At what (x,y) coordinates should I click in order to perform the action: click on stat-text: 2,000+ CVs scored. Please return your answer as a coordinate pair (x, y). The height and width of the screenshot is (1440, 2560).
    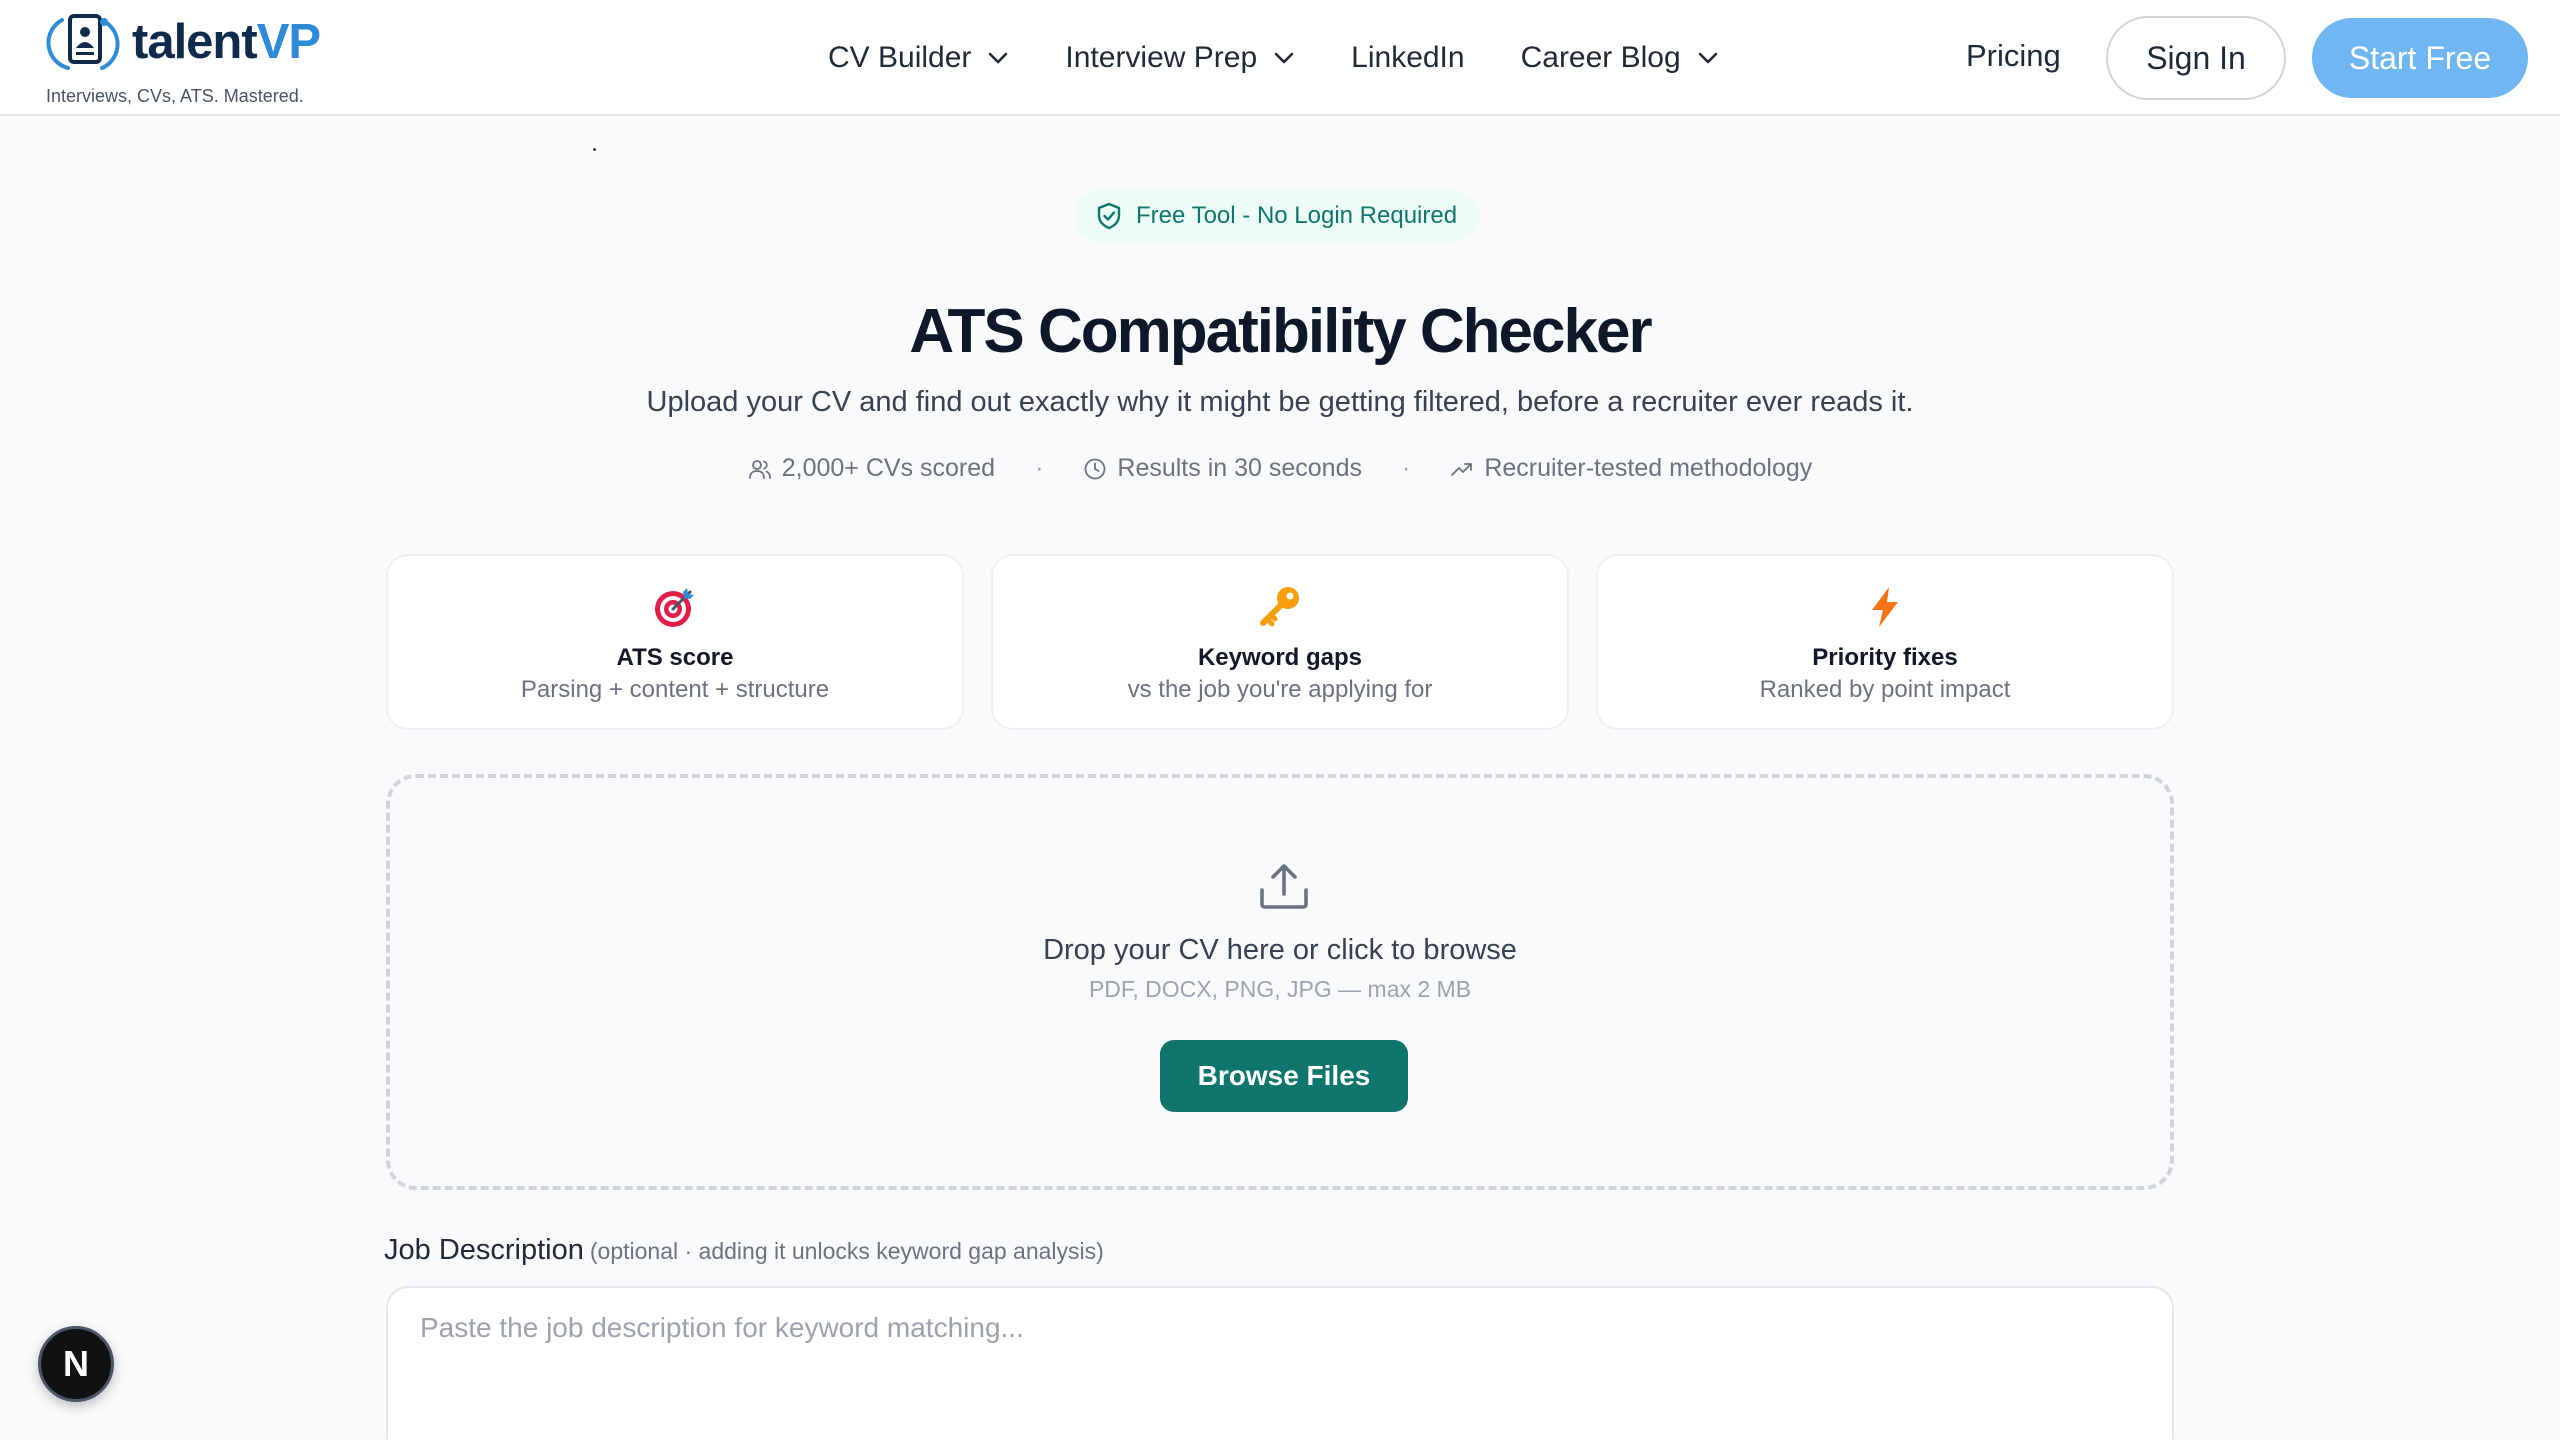
    Looking at the image, I should click on (888, 468).